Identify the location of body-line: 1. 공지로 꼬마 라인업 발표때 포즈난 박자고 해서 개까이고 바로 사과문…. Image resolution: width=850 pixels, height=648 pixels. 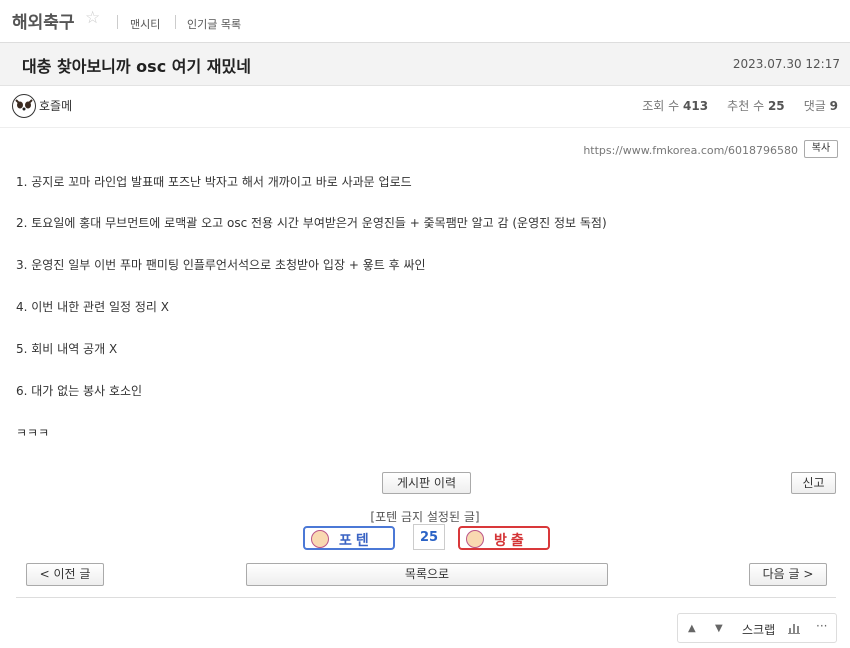
(214, 182).